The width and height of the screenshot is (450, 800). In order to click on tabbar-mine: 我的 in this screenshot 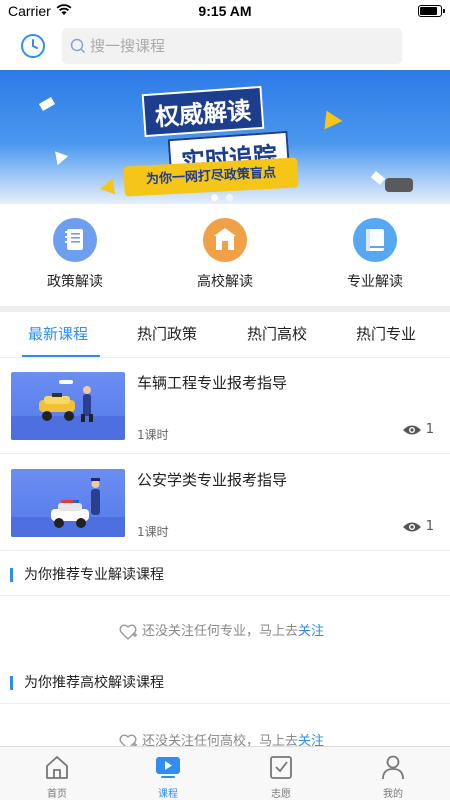, I will do `click(393, 776)`.